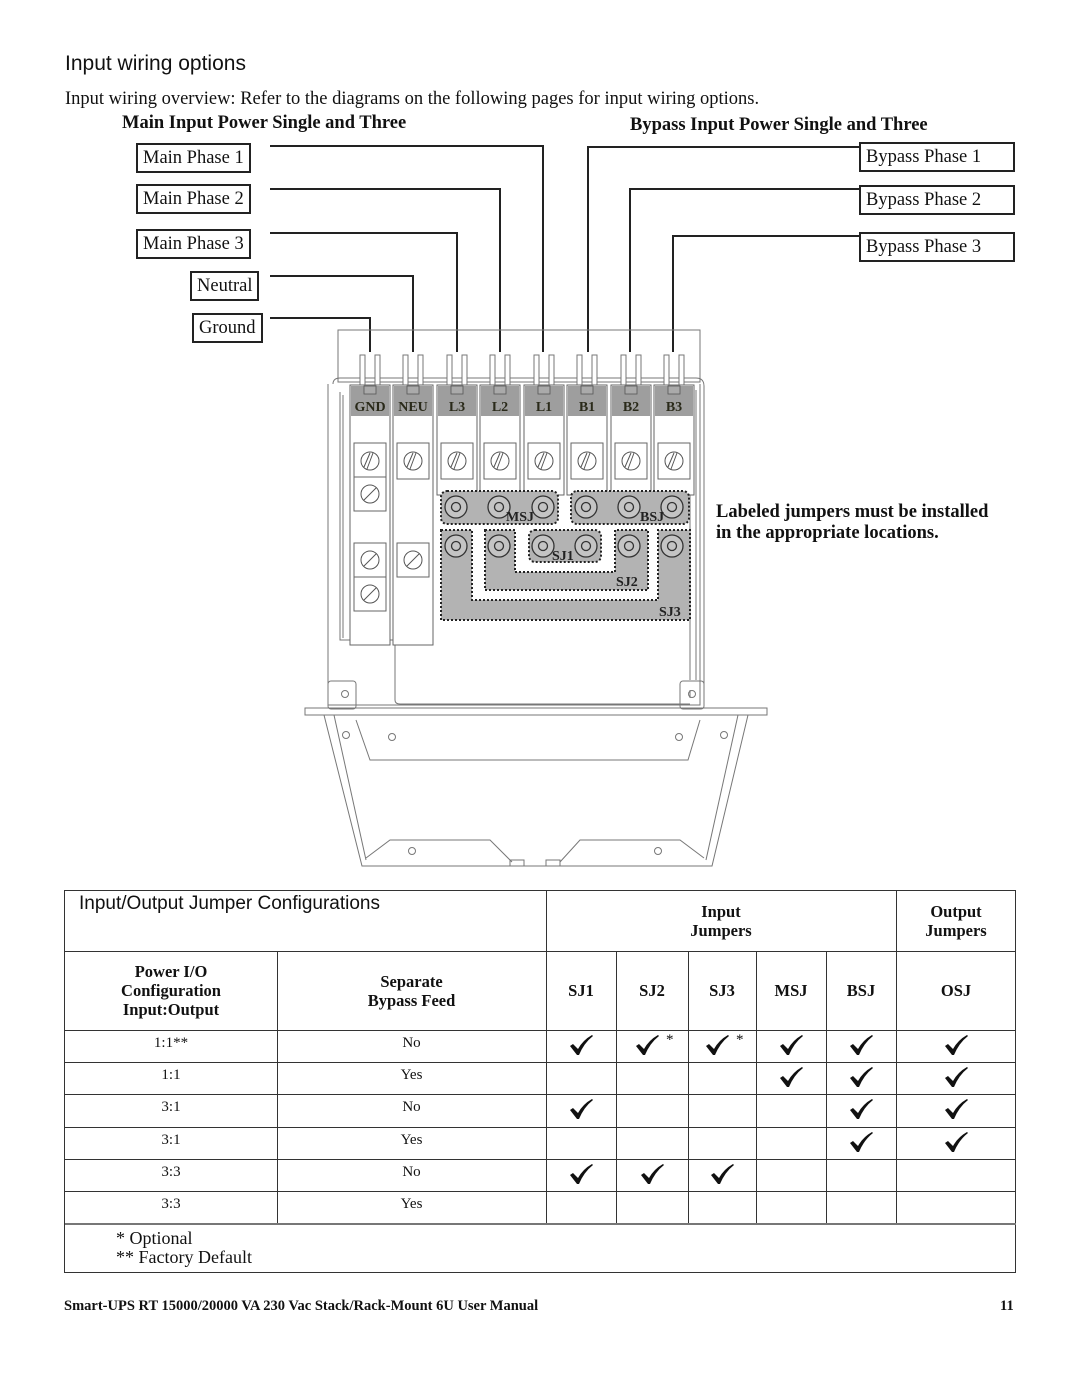 The height and width of the screenshot is (1388, 1080). What do you see at coordinates (937, 157) in the screenshot?
I see `label-bypass-phase-1: Bypass Phase 1` at bounding box center [937, 157].